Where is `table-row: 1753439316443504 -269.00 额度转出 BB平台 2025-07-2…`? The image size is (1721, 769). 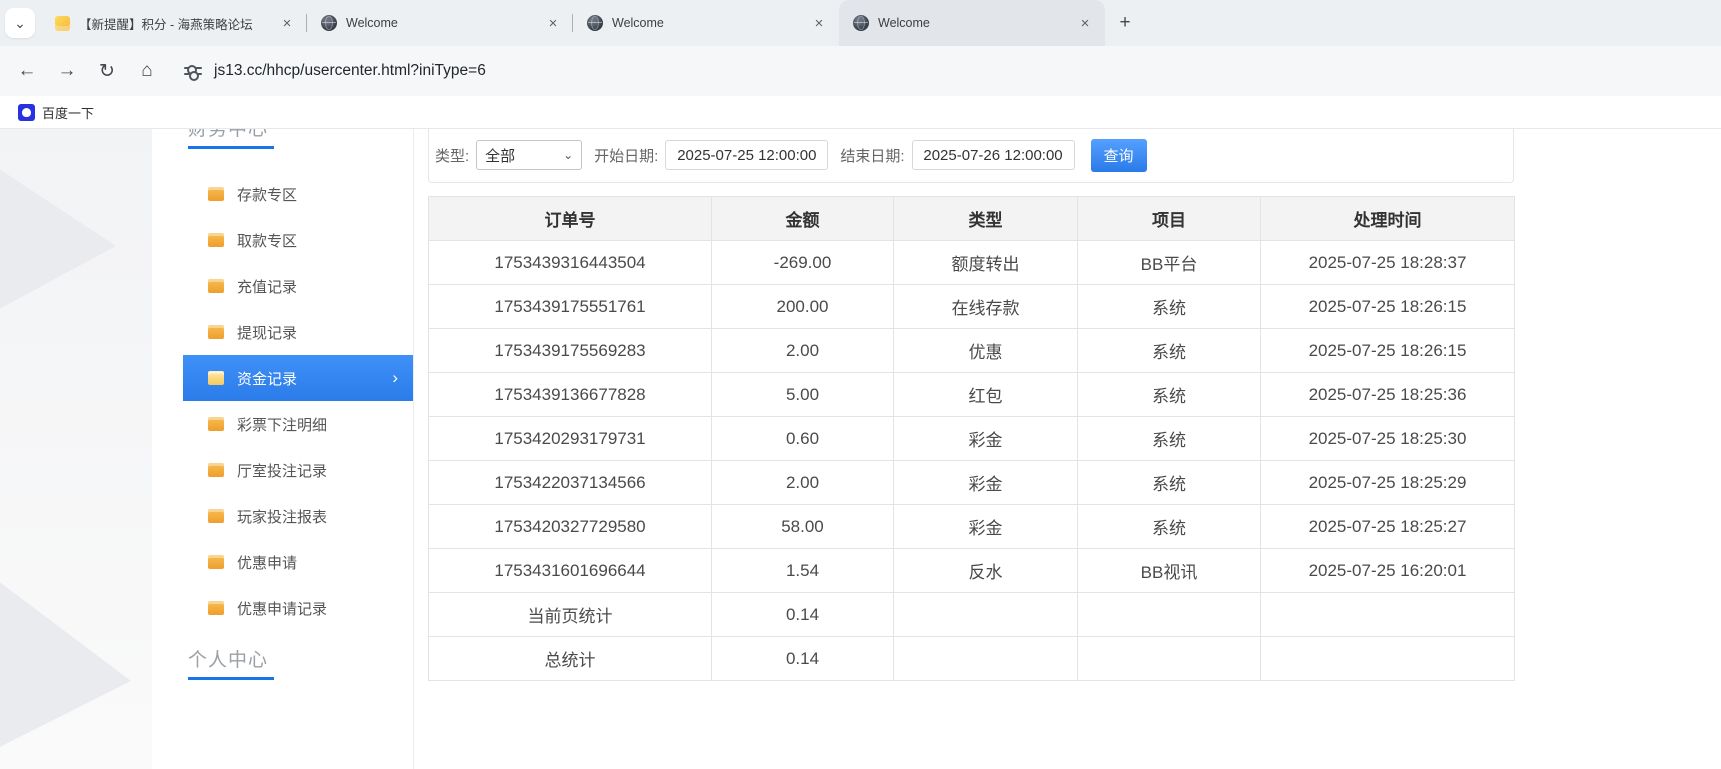
table-row: 1753439316443504 -269.00 额度转出 BB平台 2025-07-2… is located at coordinates (971, 262).